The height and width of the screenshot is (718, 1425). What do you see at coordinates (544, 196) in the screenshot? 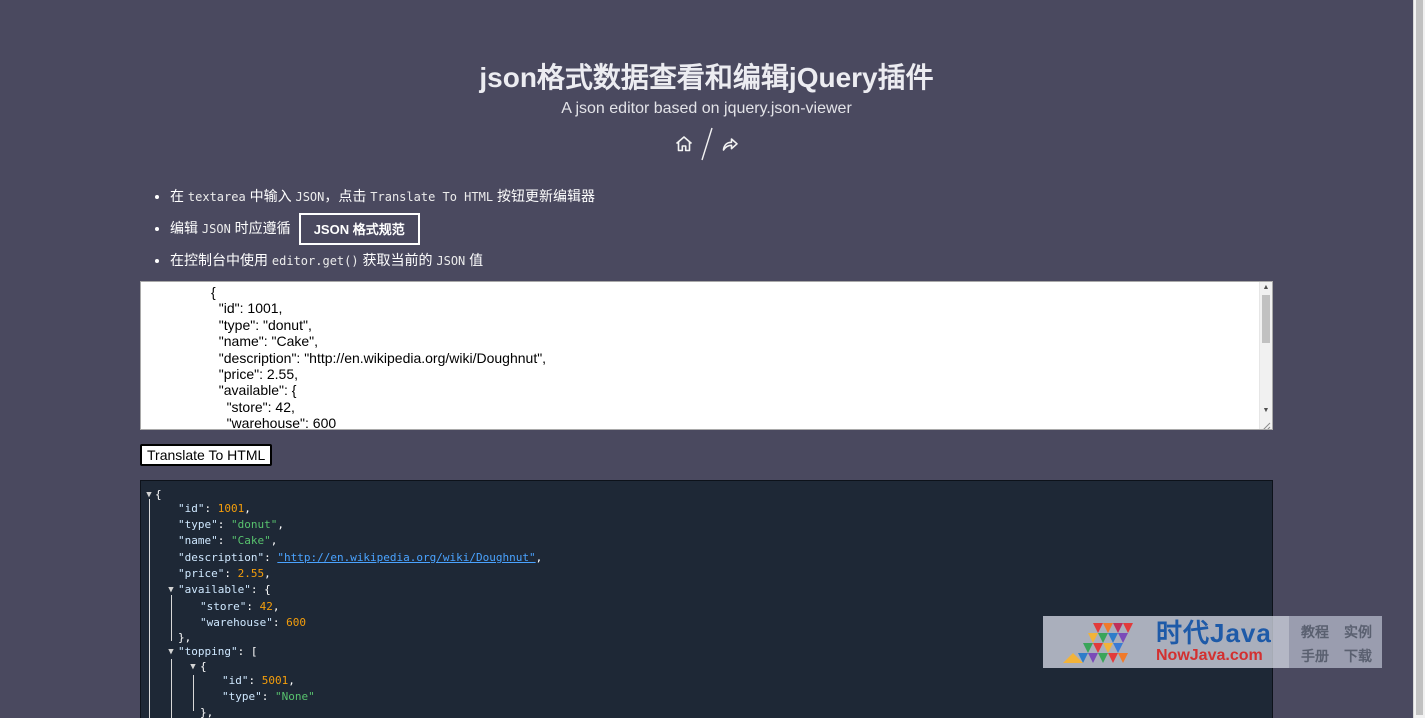
I see `tip-text: 按钮更新编辑器` at bounding box center [544, 196].